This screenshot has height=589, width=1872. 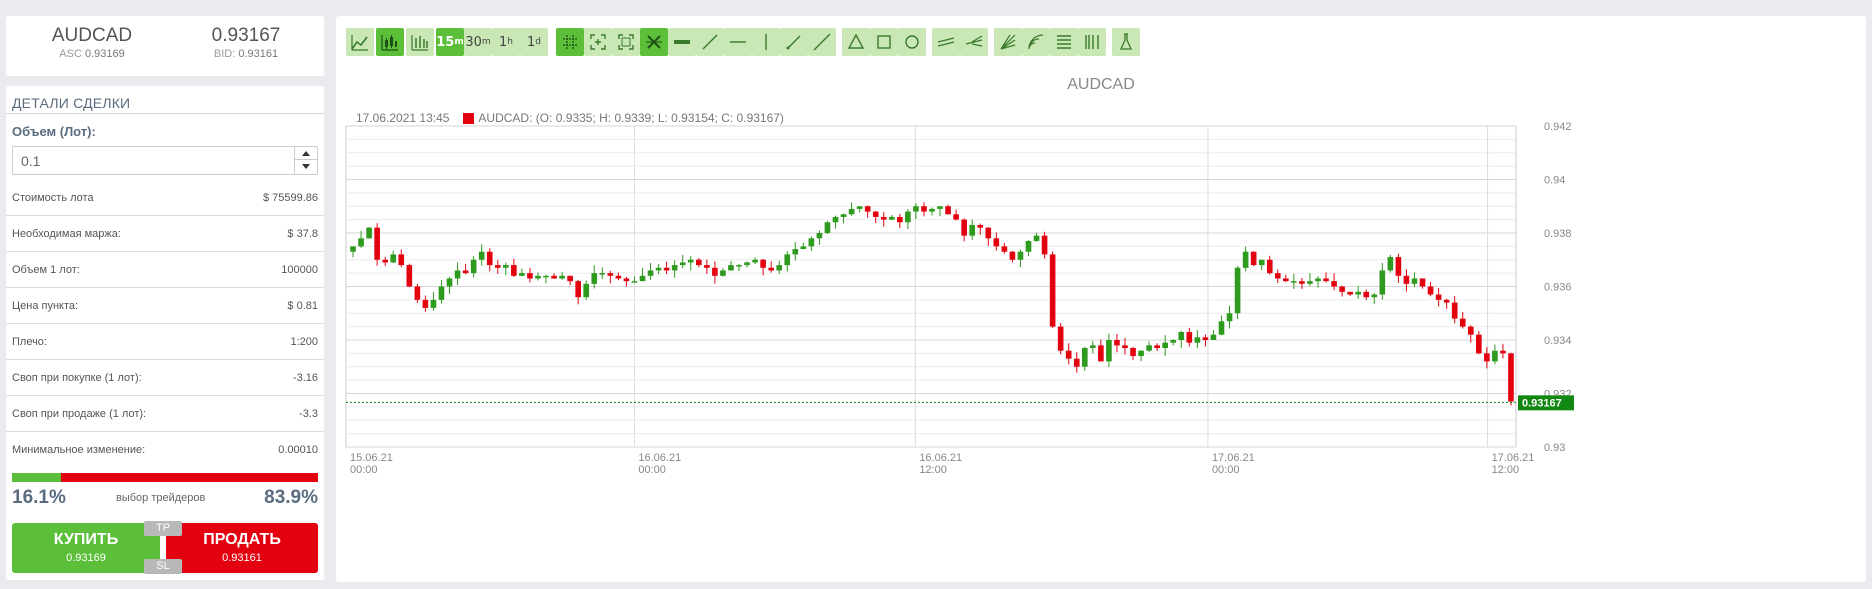 I want to click on spec-label: Своп при продаже (1 лот):, so click(x=79, y=413).